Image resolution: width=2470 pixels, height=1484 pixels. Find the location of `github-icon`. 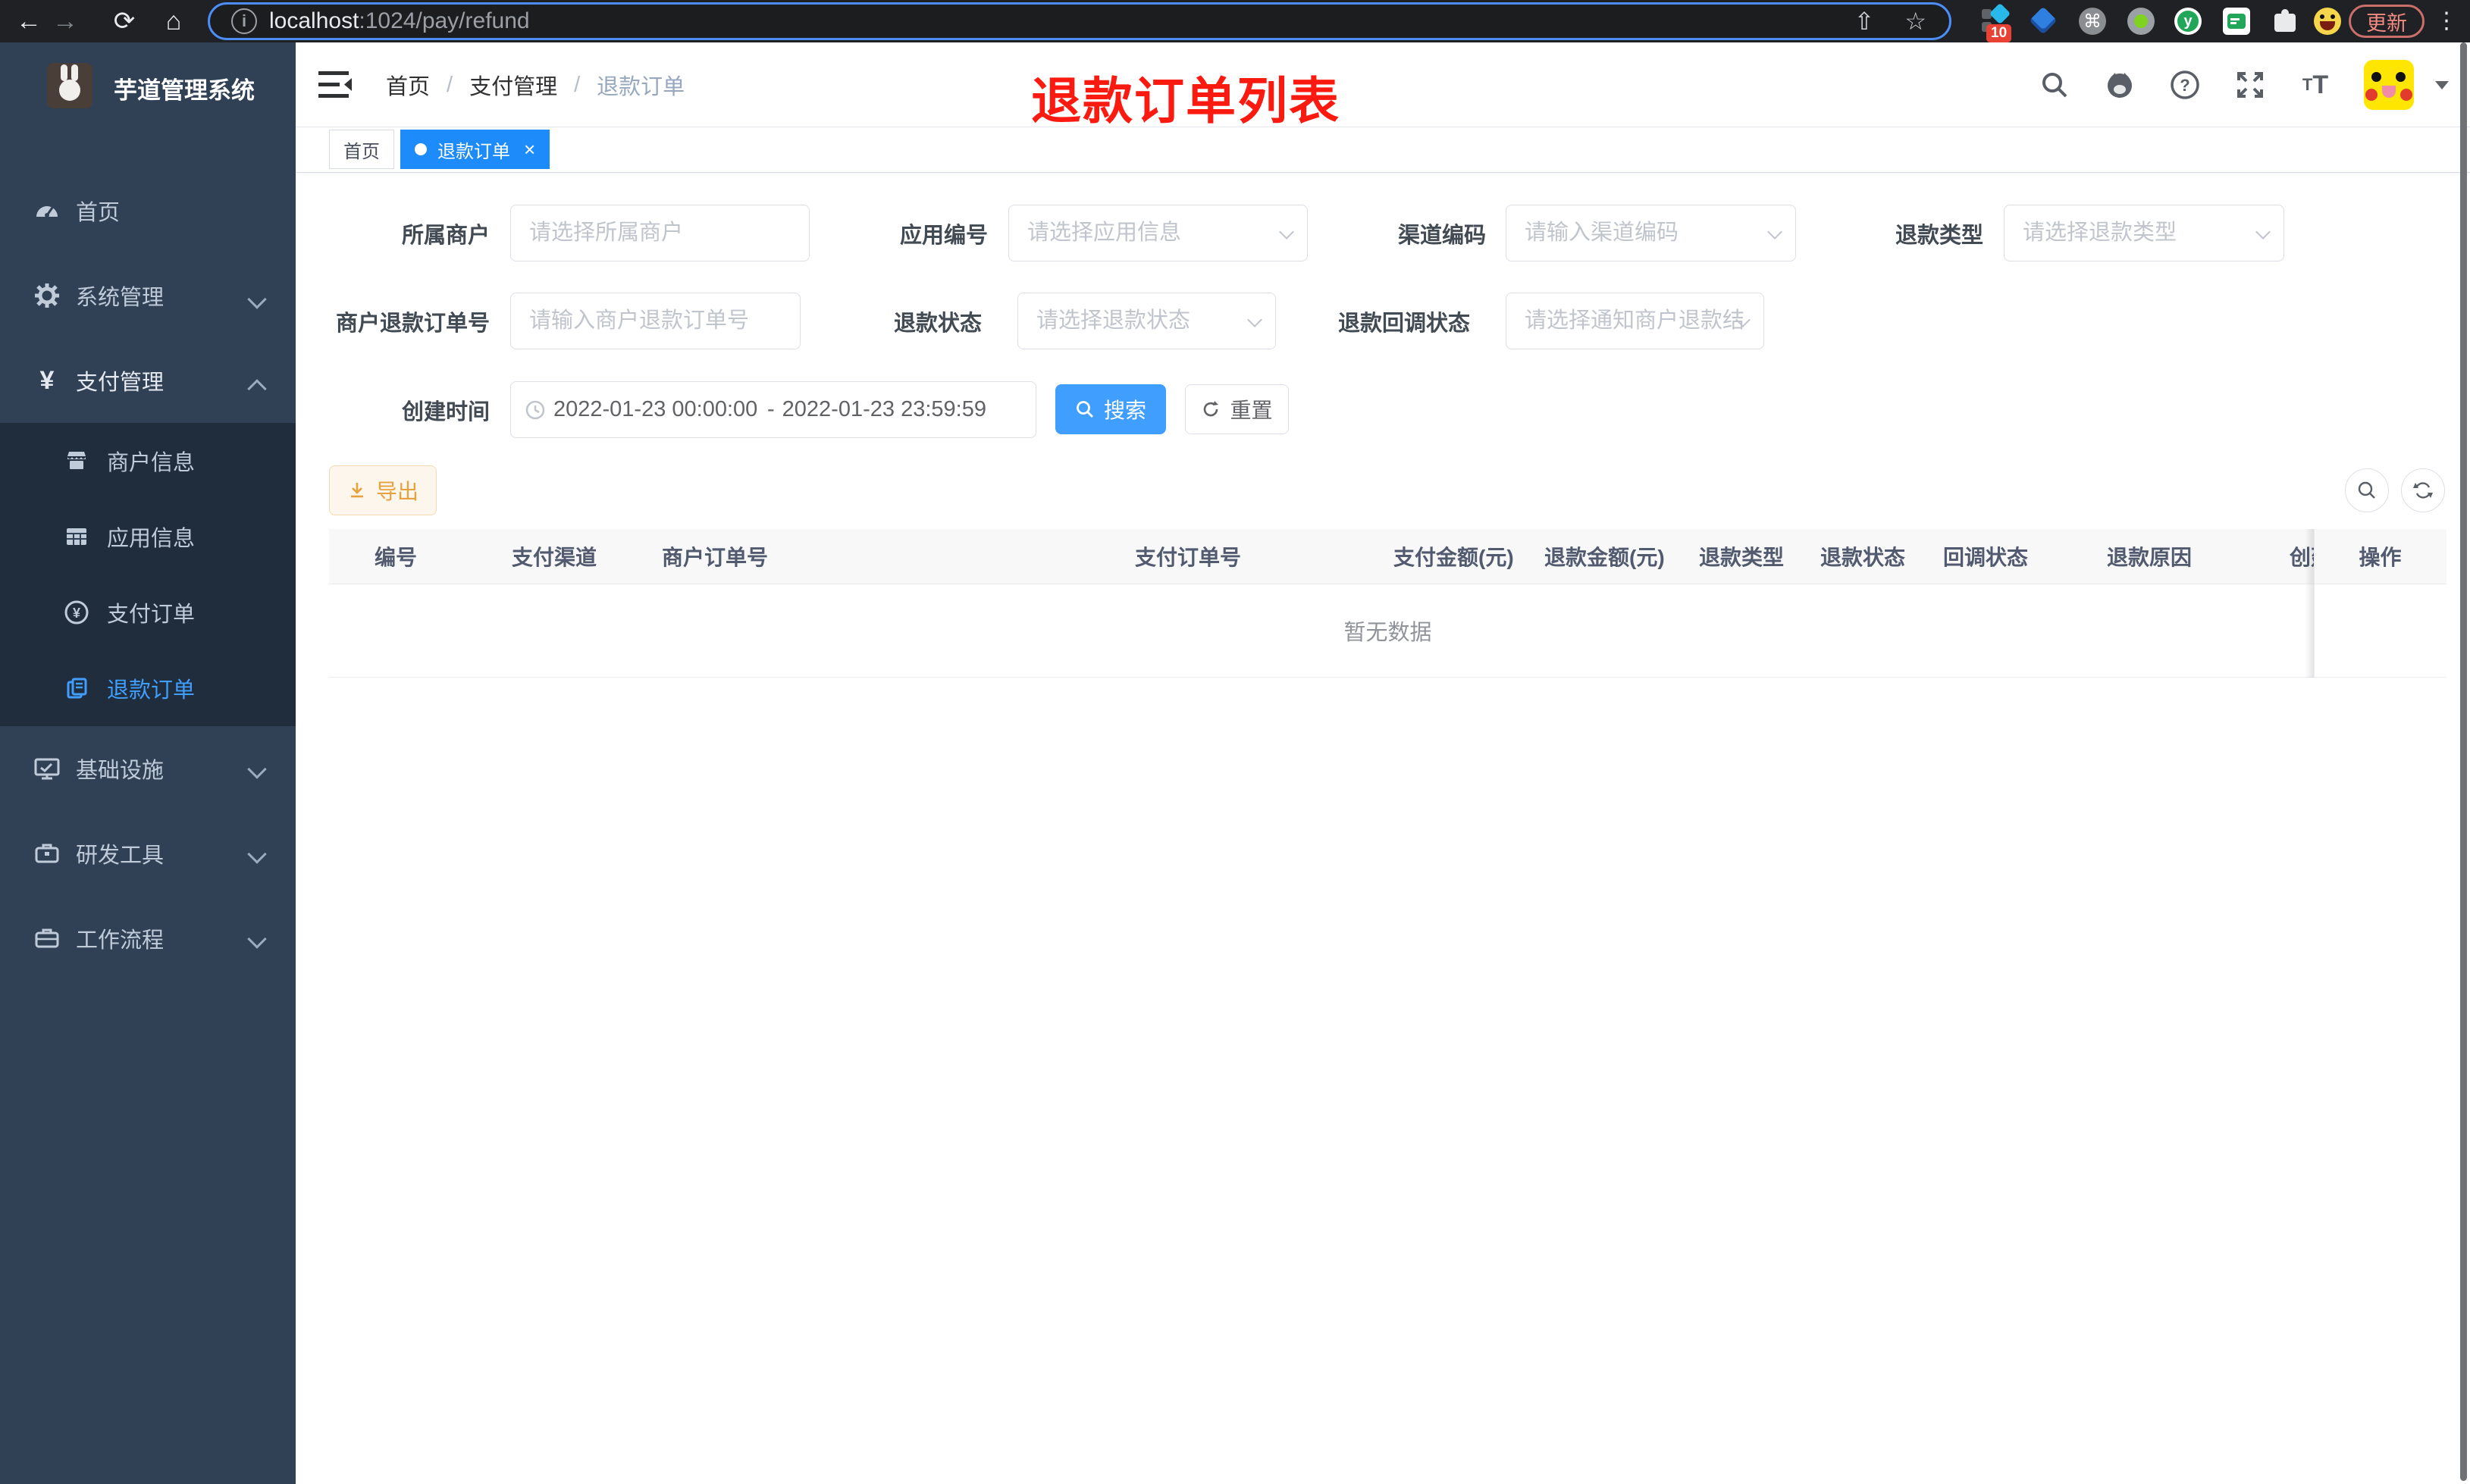

github-icon is located at coordinates (2119, 85).